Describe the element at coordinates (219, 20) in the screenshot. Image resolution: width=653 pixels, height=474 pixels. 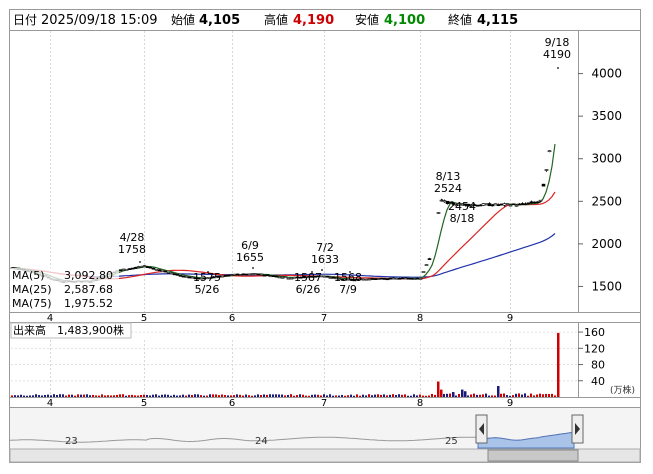
I see `open-value: 4,105` at that location.